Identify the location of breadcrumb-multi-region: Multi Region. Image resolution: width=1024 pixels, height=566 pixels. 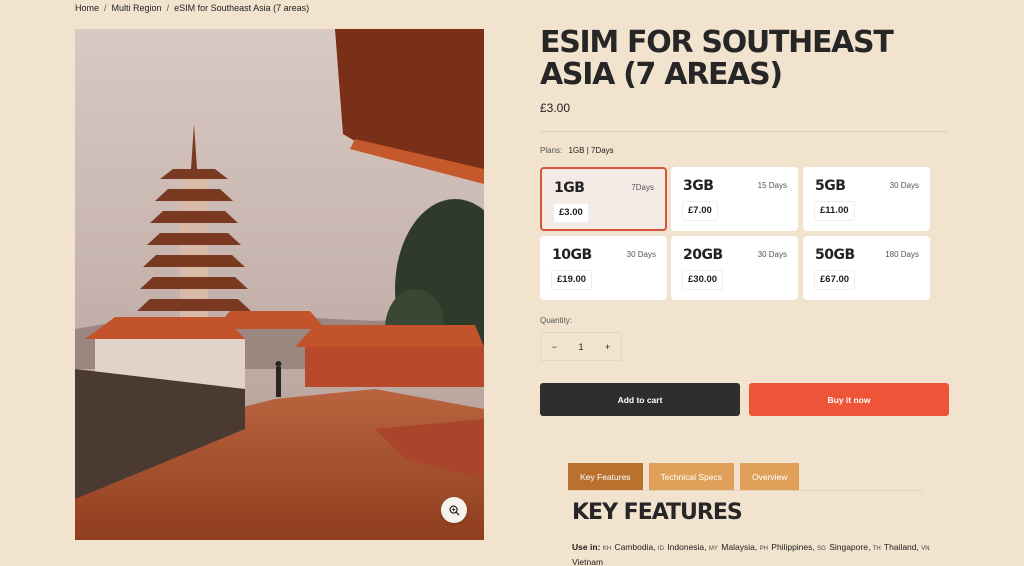
(137, 8).